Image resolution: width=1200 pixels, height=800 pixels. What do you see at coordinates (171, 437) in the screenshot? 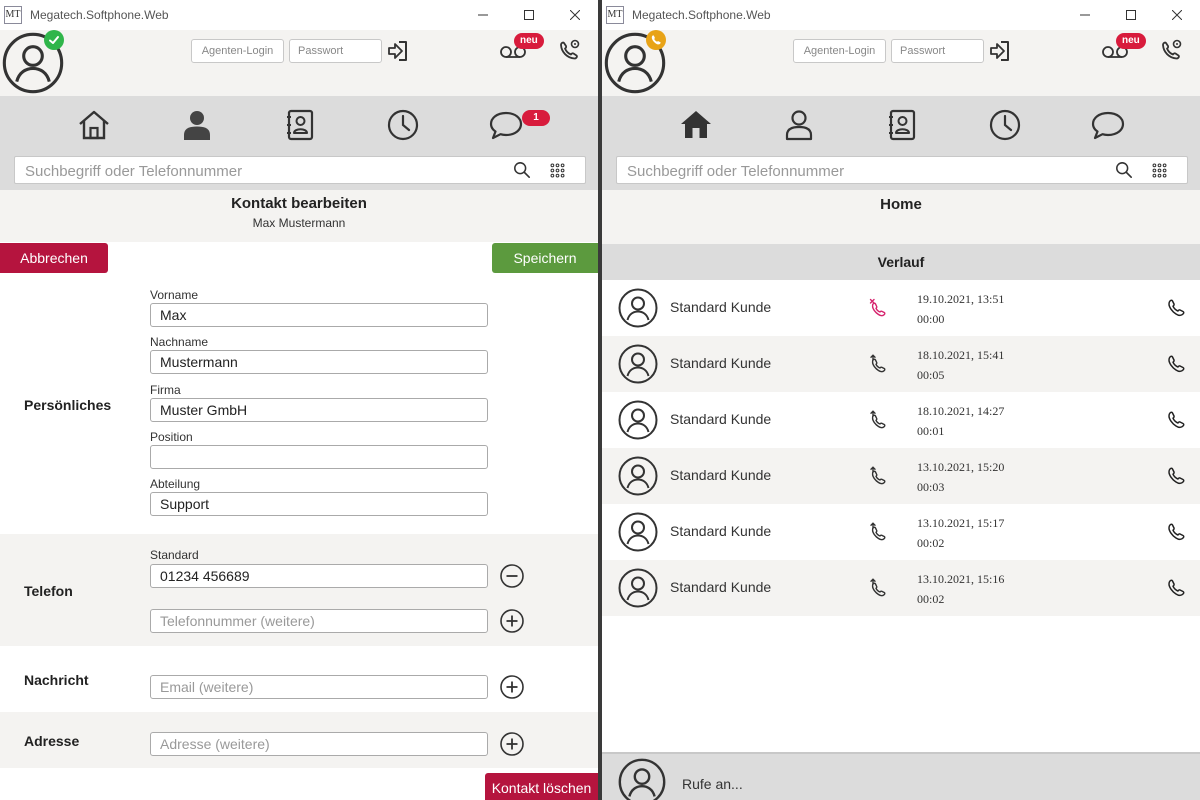
I see `position-label: Position` at bounding box center [171, 437].